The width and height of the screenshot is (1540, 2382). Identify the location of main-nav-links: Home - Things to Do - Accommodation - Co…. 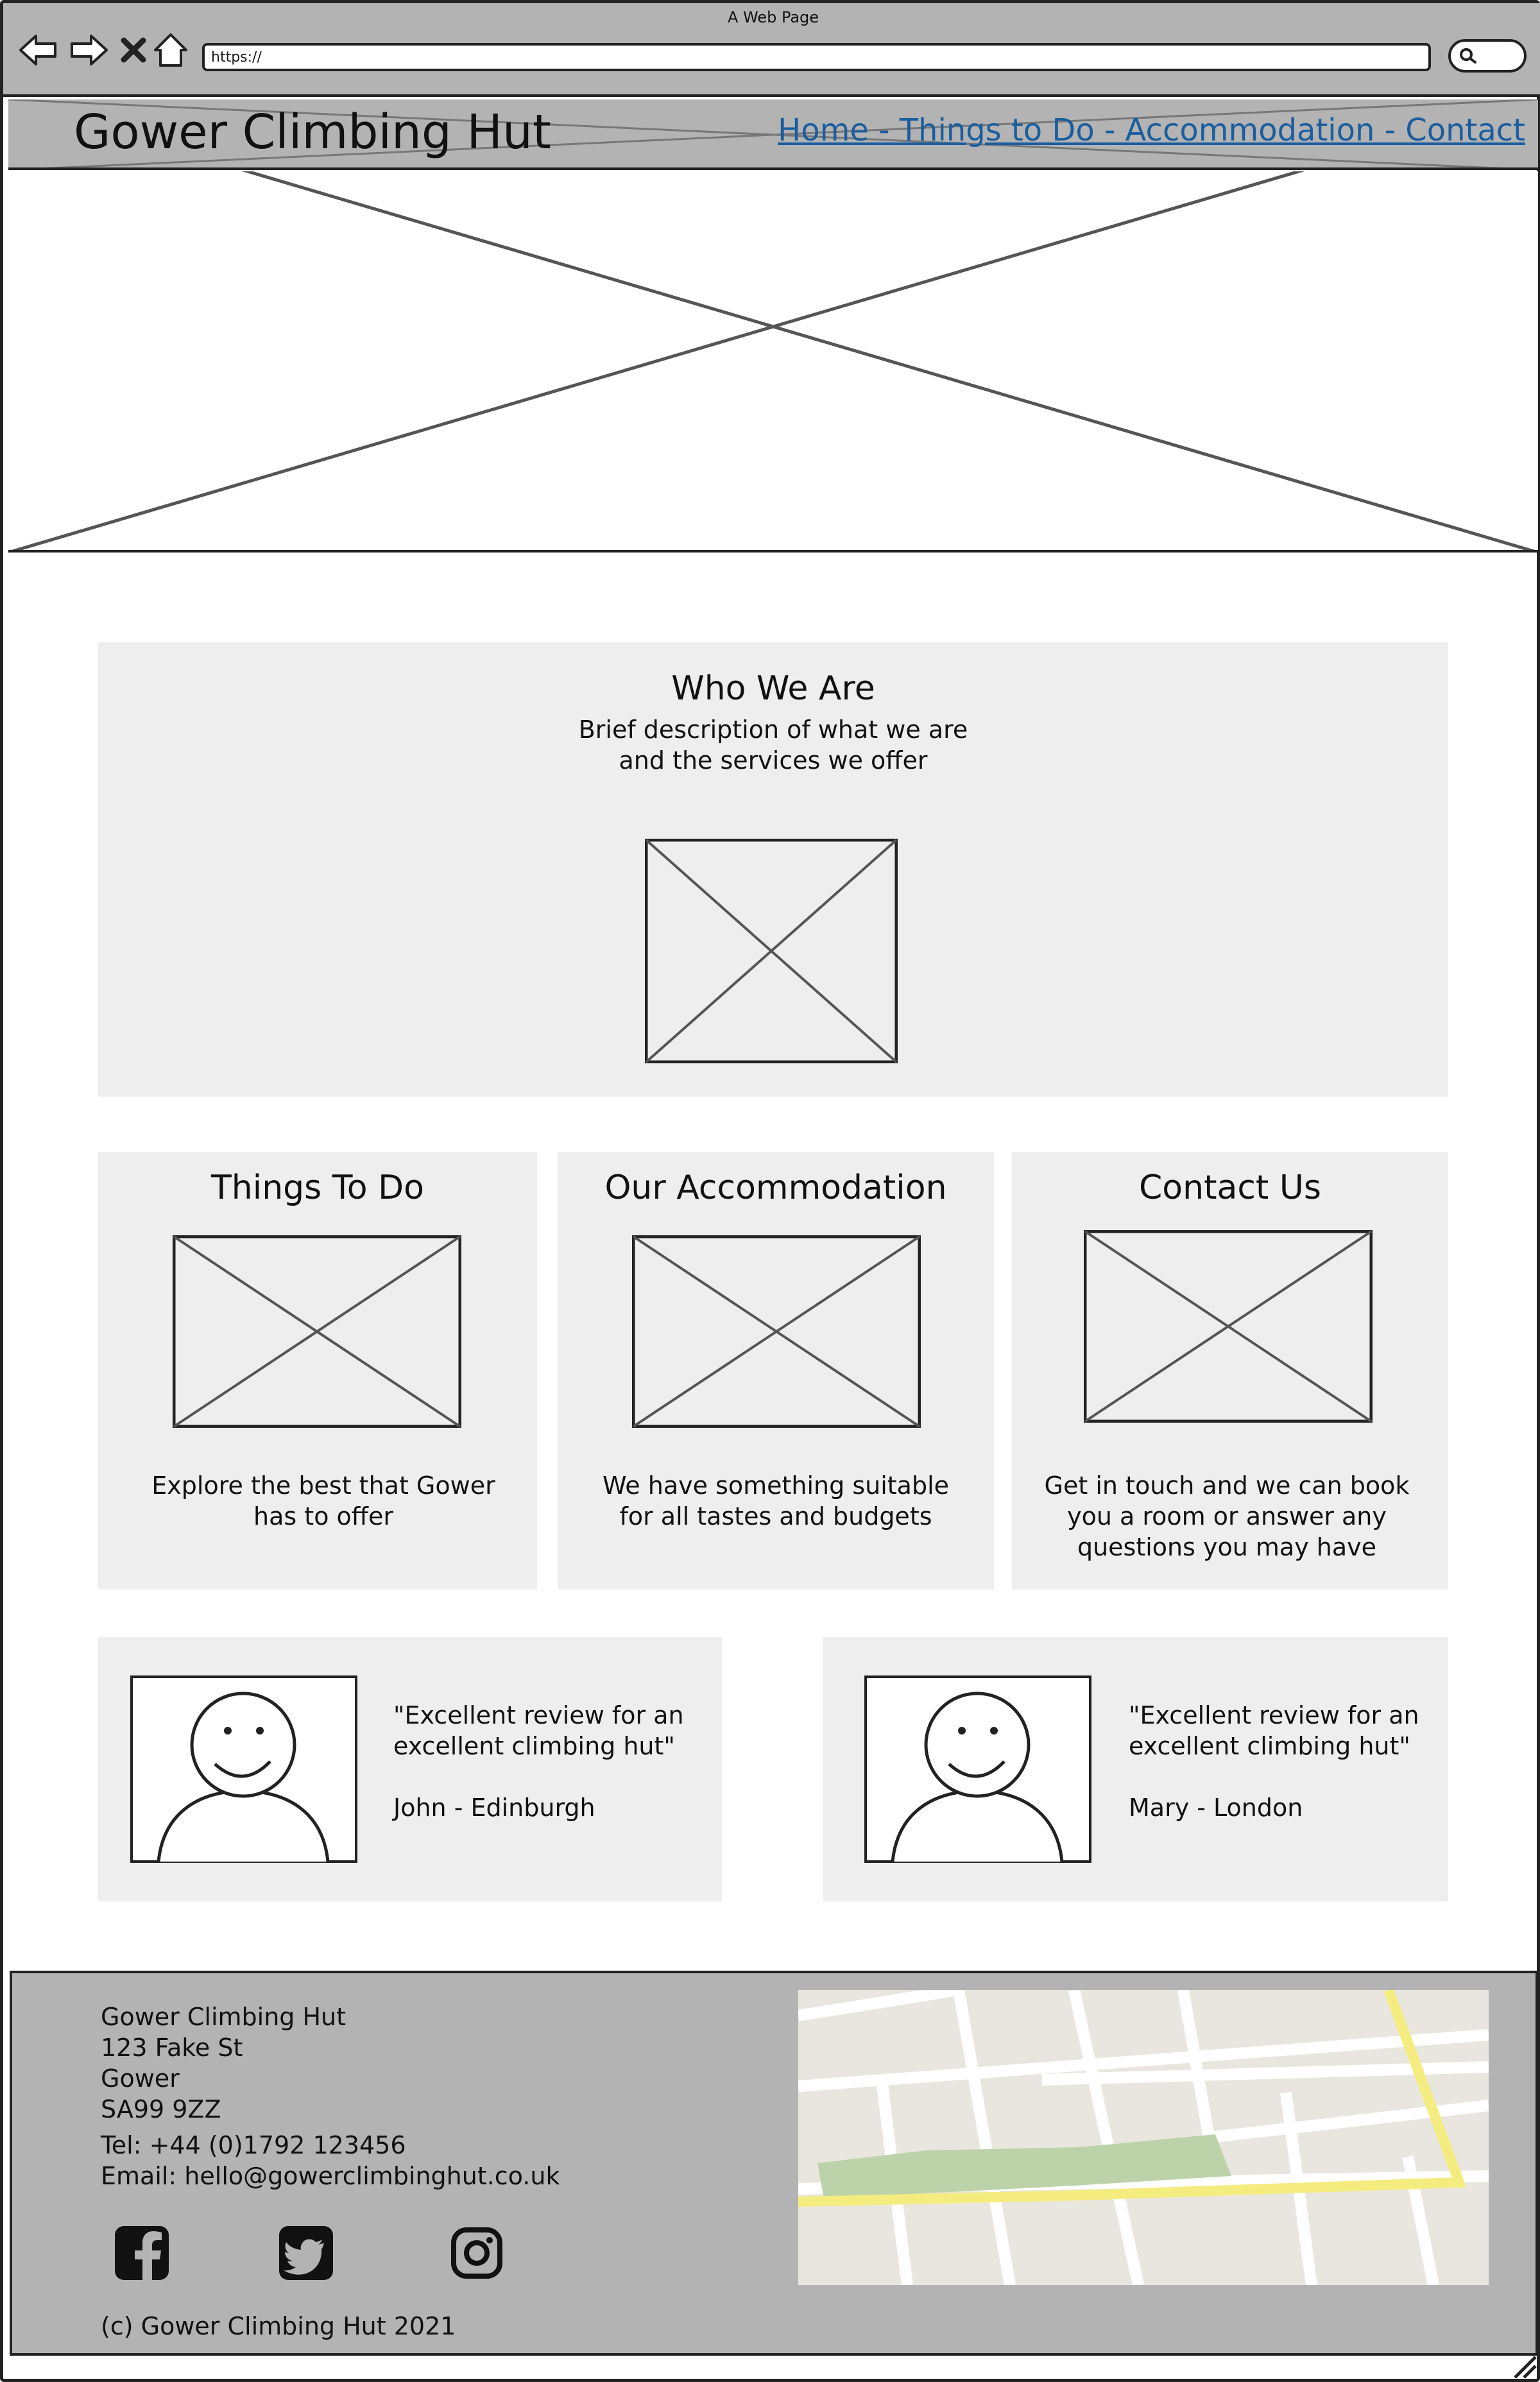
(1152, 130).